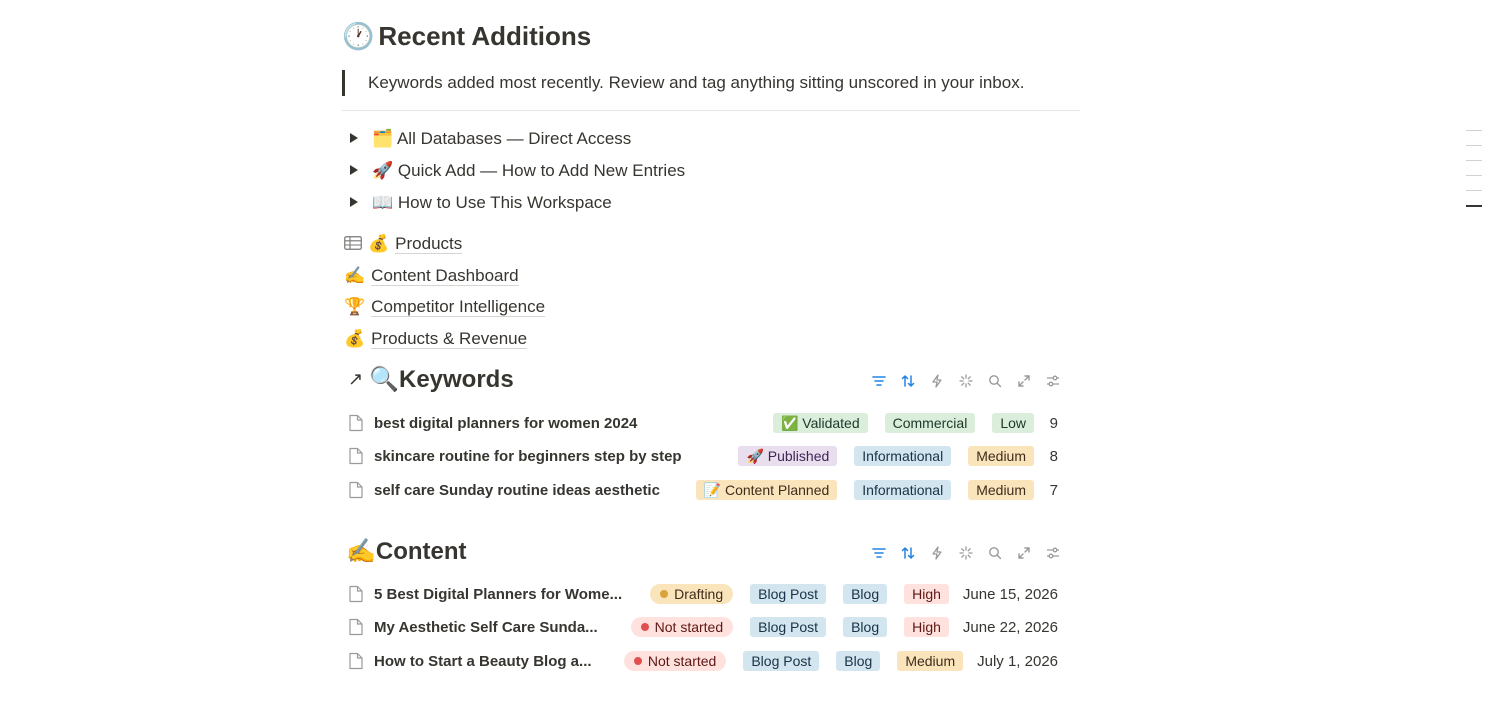 This screenshot has width=1500, height=701. I want to click on toggle-how-to-use: 📖 How to Use This Workspace, so click(477, 203).